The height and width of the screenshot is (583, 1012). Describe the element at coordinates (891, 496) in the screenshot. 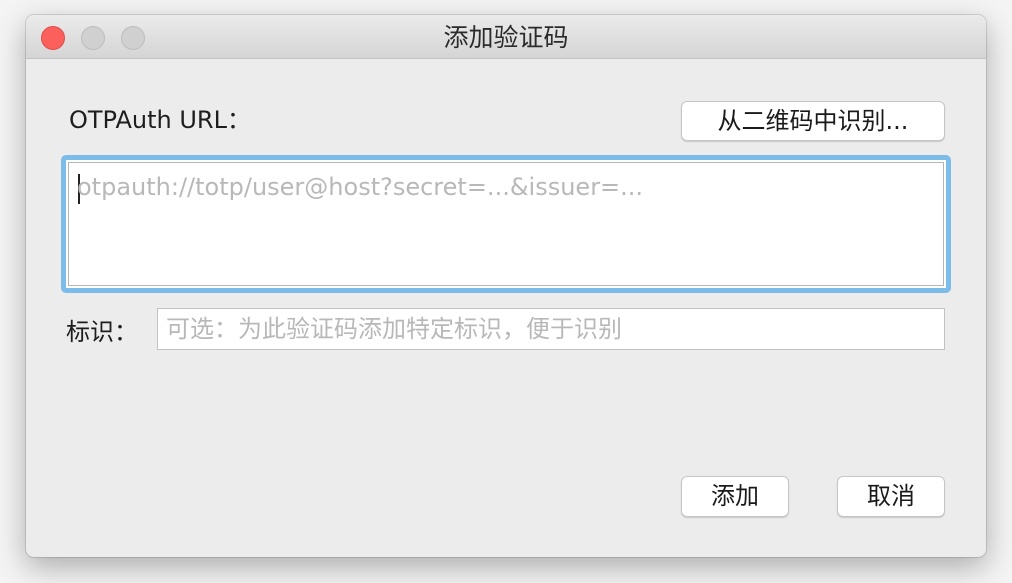

I see `cancel-button: 取消` at that location.